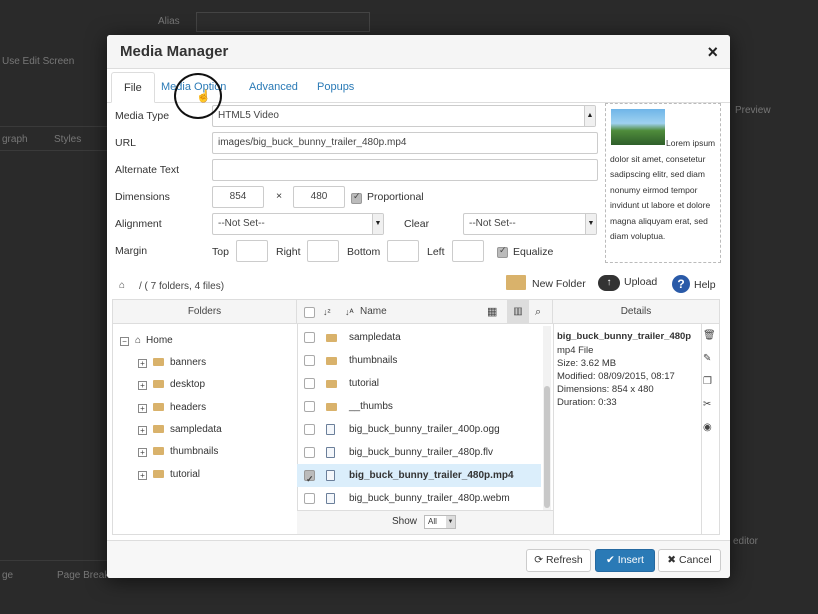 The image size is (818, 614). Describe the element at coordinates (403, 251) in the screenshot. I see `margin-bottom-field` at that location.